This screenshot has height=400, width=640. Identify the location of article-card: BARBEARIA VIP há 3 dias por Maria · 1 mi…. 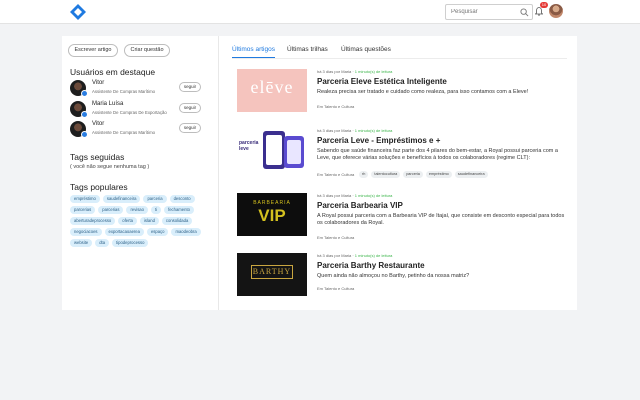
(402, 218).